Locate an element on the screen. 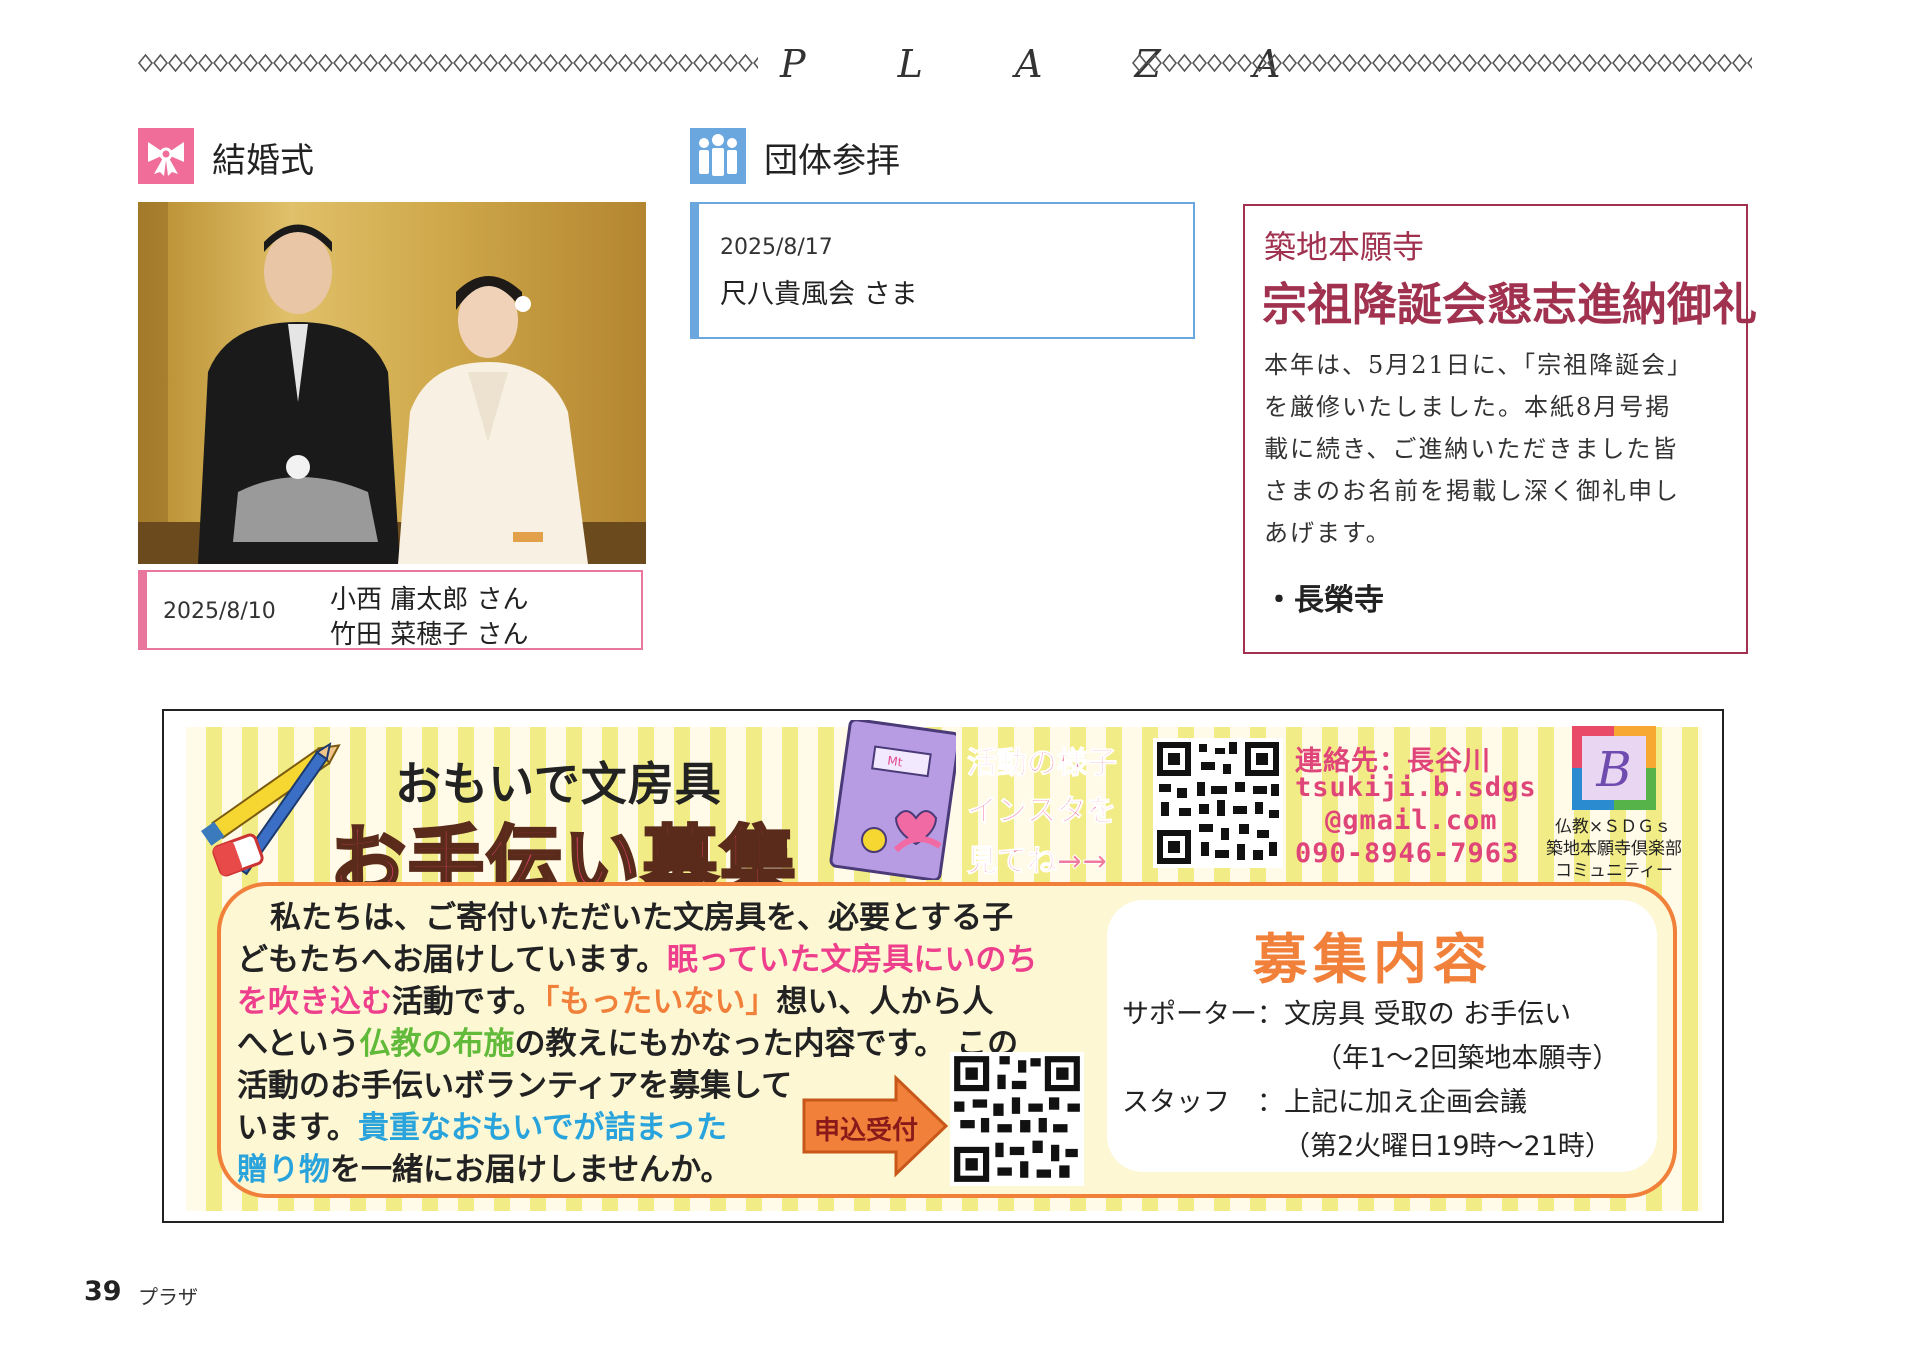 The width and height of the screenshot is (1920, 1353). ad-highlight-blue: 贈り物 is located at coordinates (283, 1170).